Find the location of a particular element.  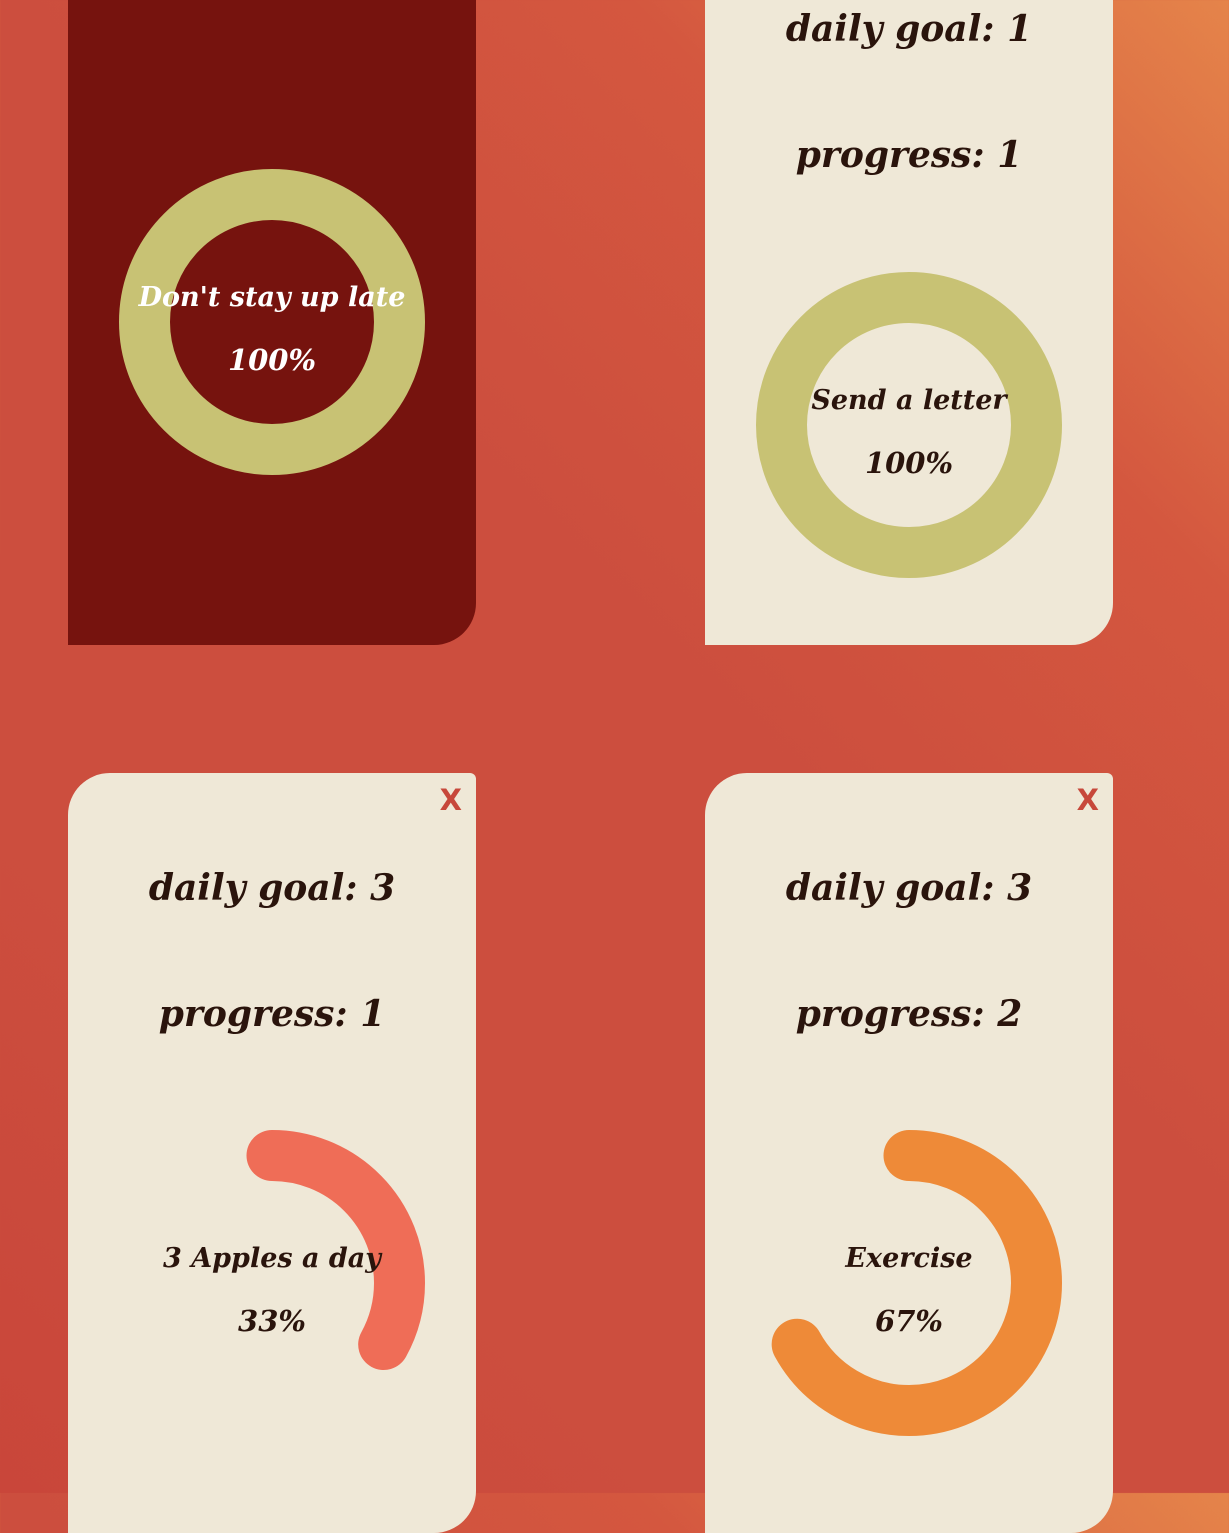

habit-name: Don't stay up late is located at coordinates (272, 297).